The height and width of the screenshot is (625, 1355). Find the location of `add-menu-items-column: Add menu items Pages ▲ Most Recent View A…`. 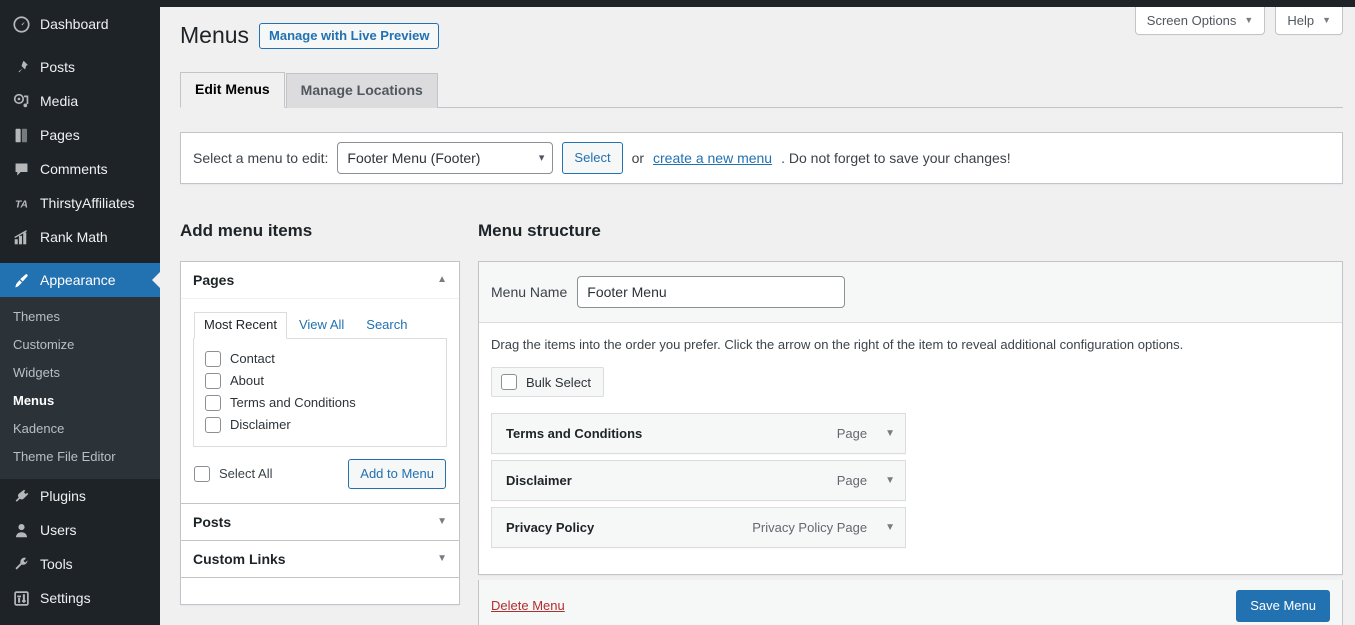

add-menu-items-column: Add menu items Pages ▲ Most Recent View A… is located at coordinates (320, 412).